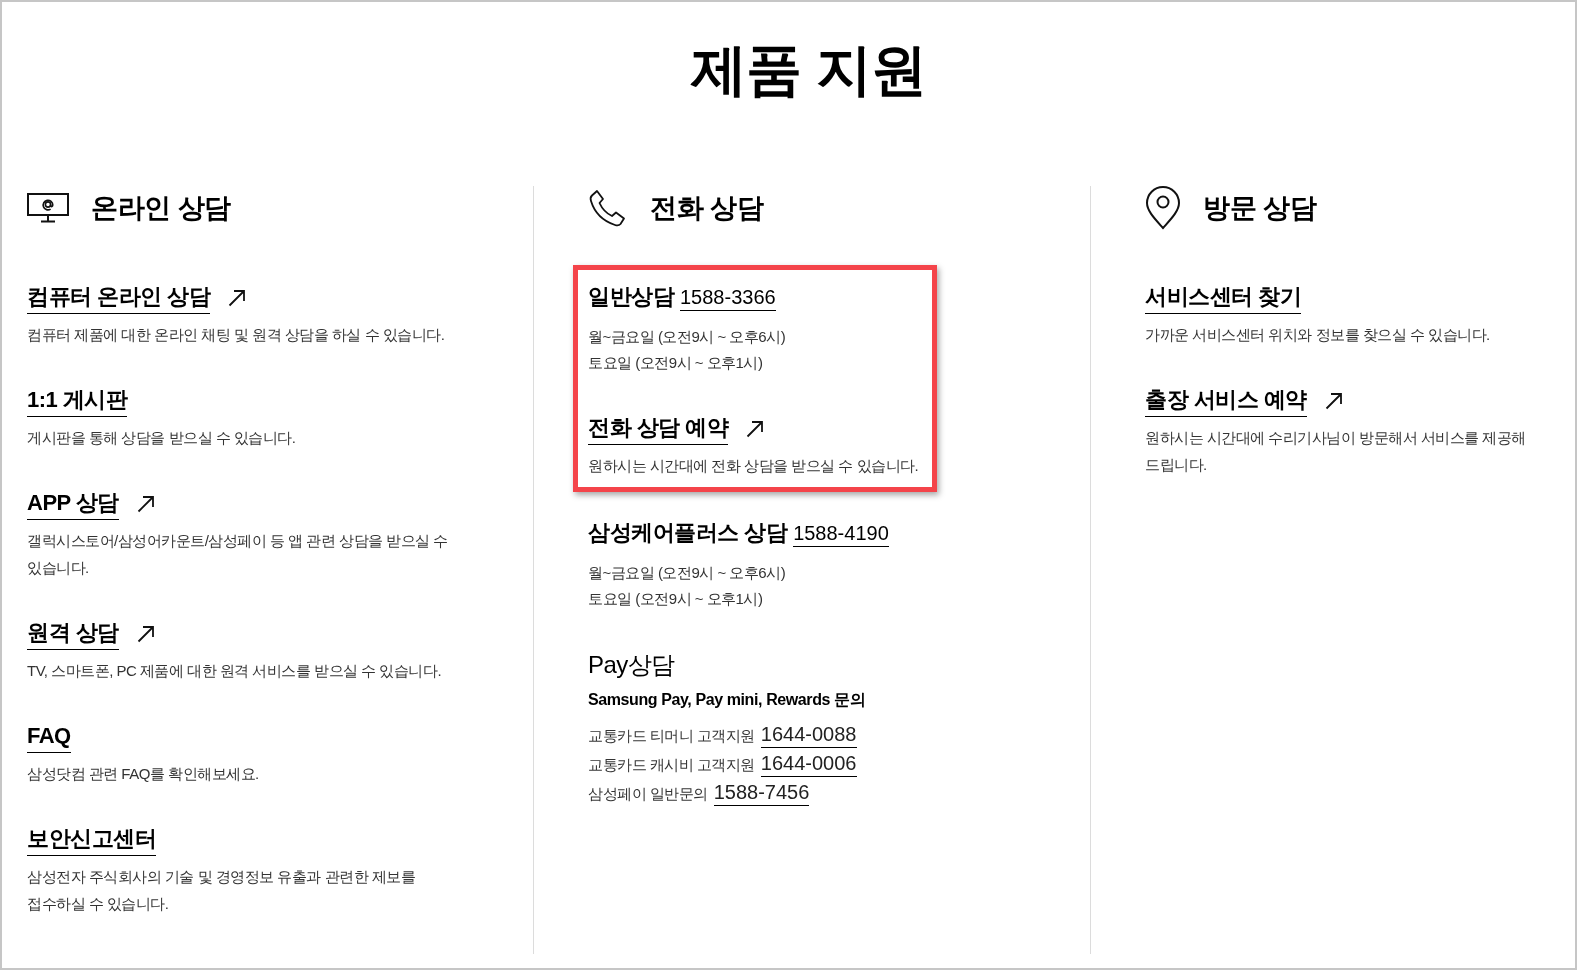  I want to click on phone-number-link: 1588-7456, so click(761, 792).